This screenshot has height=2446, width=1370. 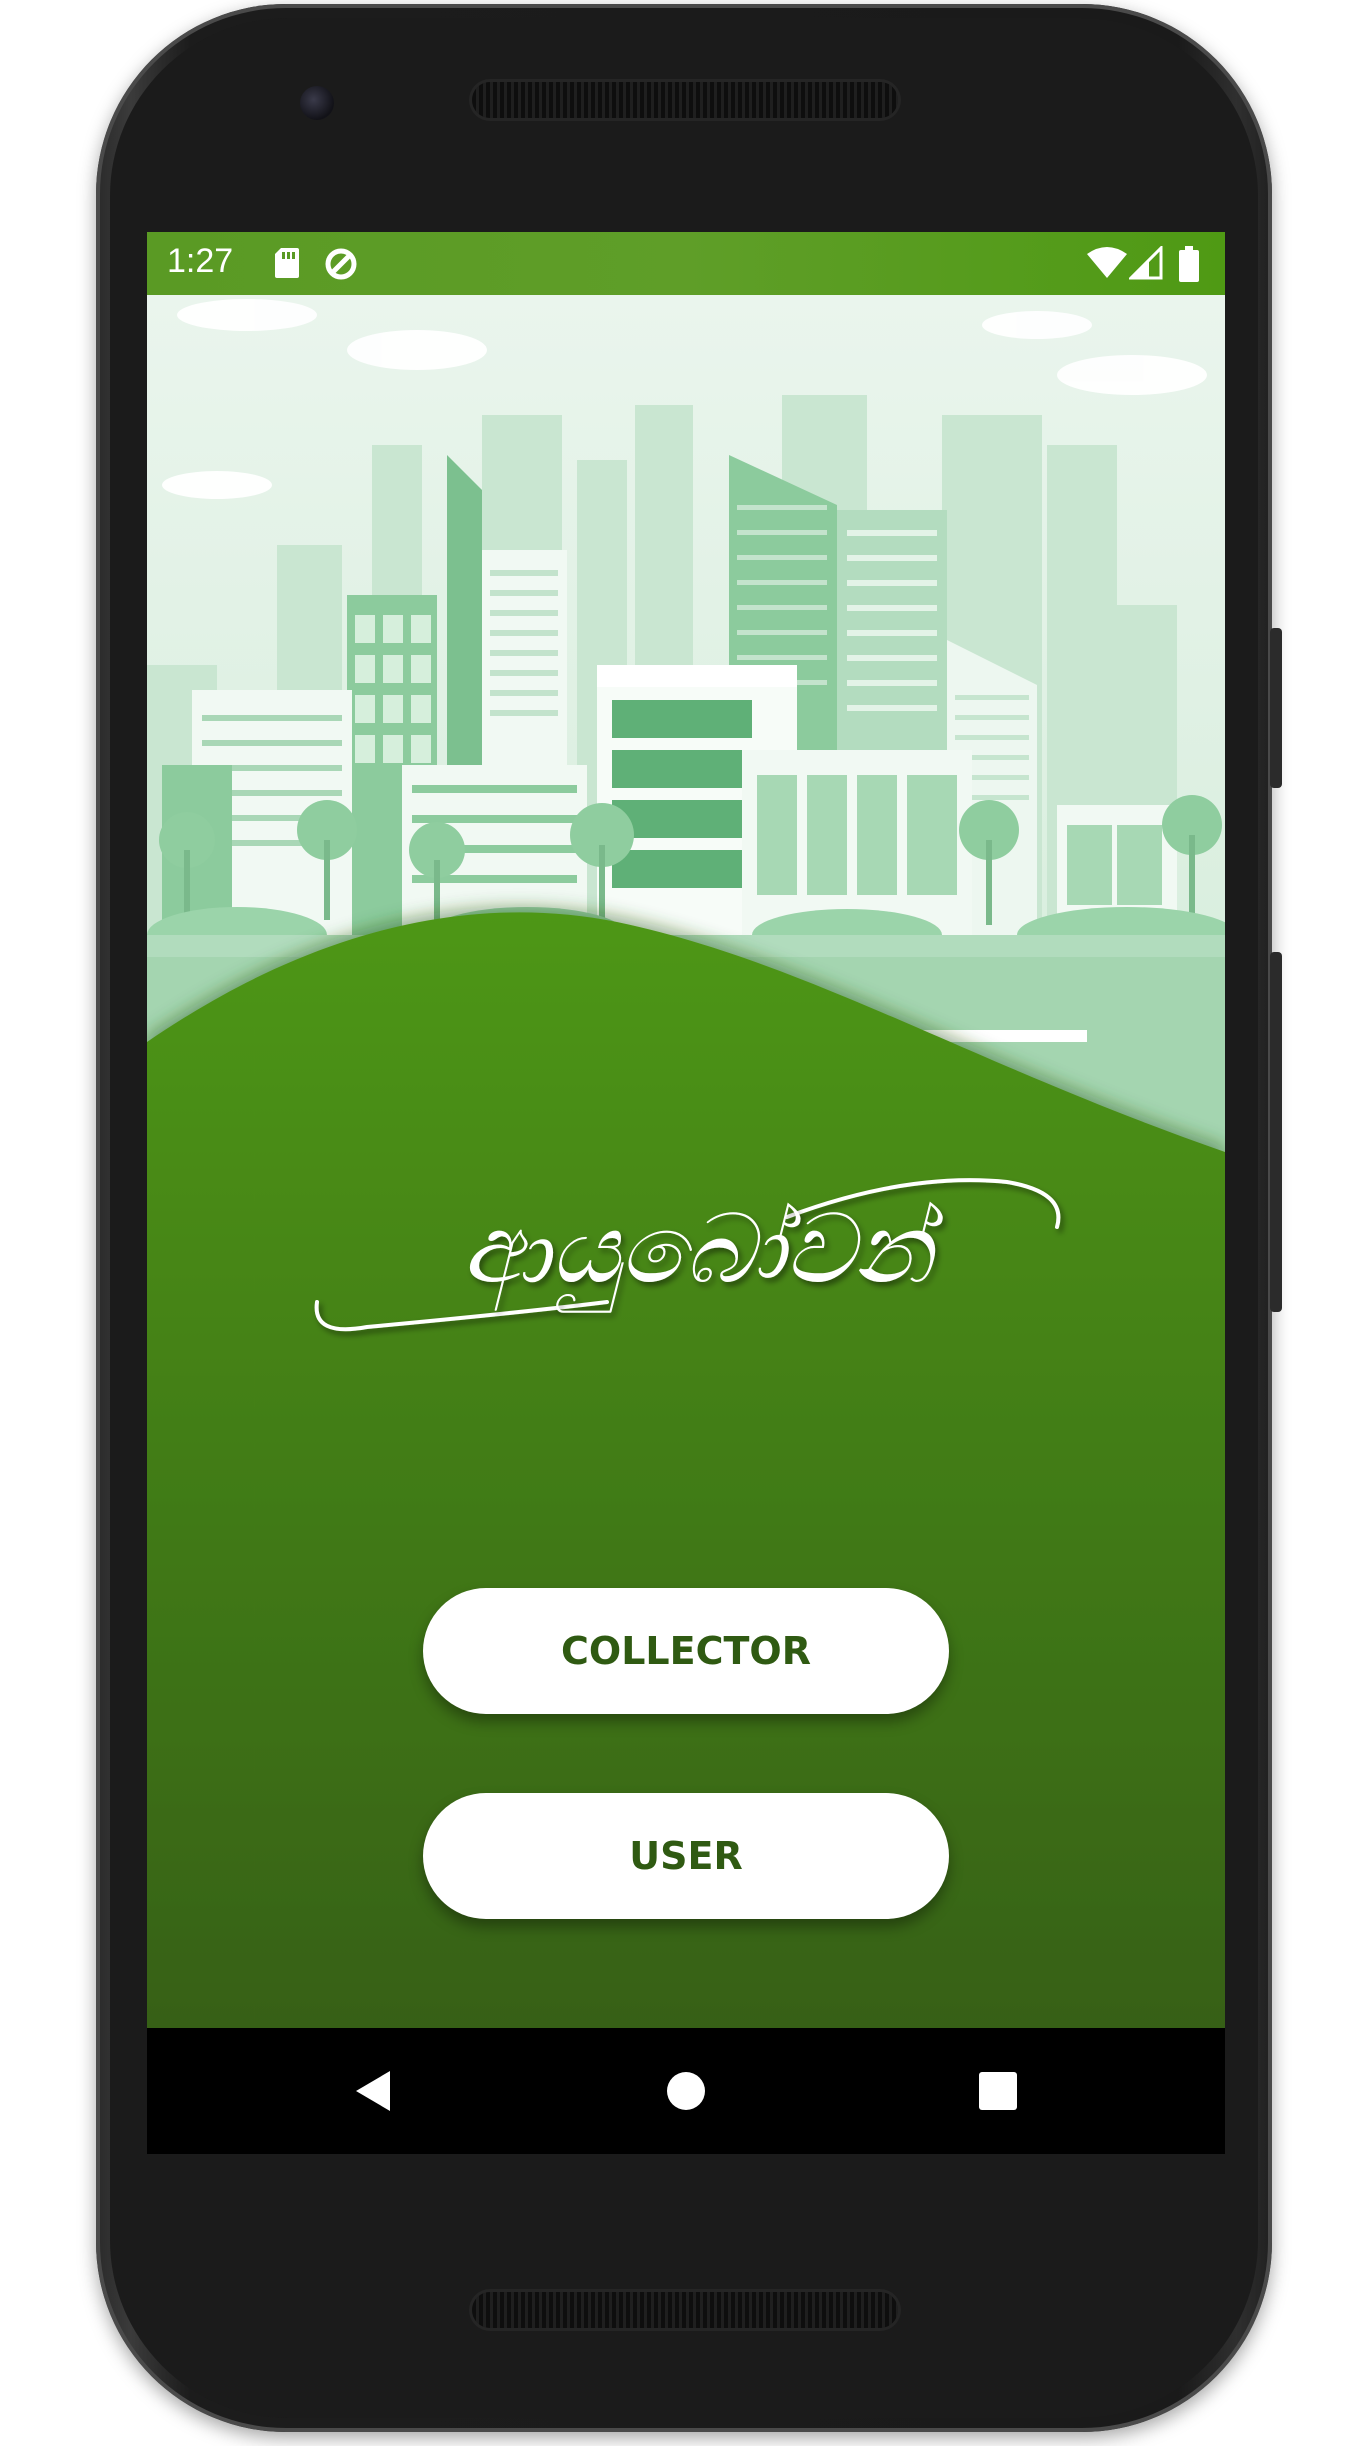 I want to click on back-button, so click(x=372, y=2091).